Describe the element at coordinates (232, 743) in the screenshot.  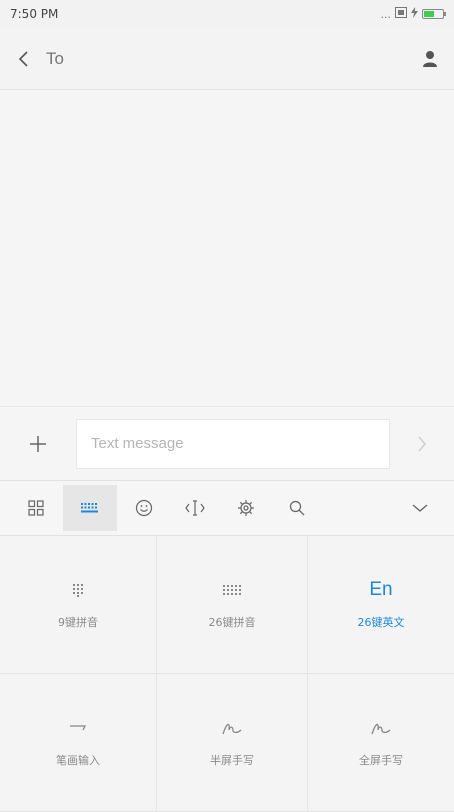
I see `mode-half-handwriting: 半屏手写` at that location.